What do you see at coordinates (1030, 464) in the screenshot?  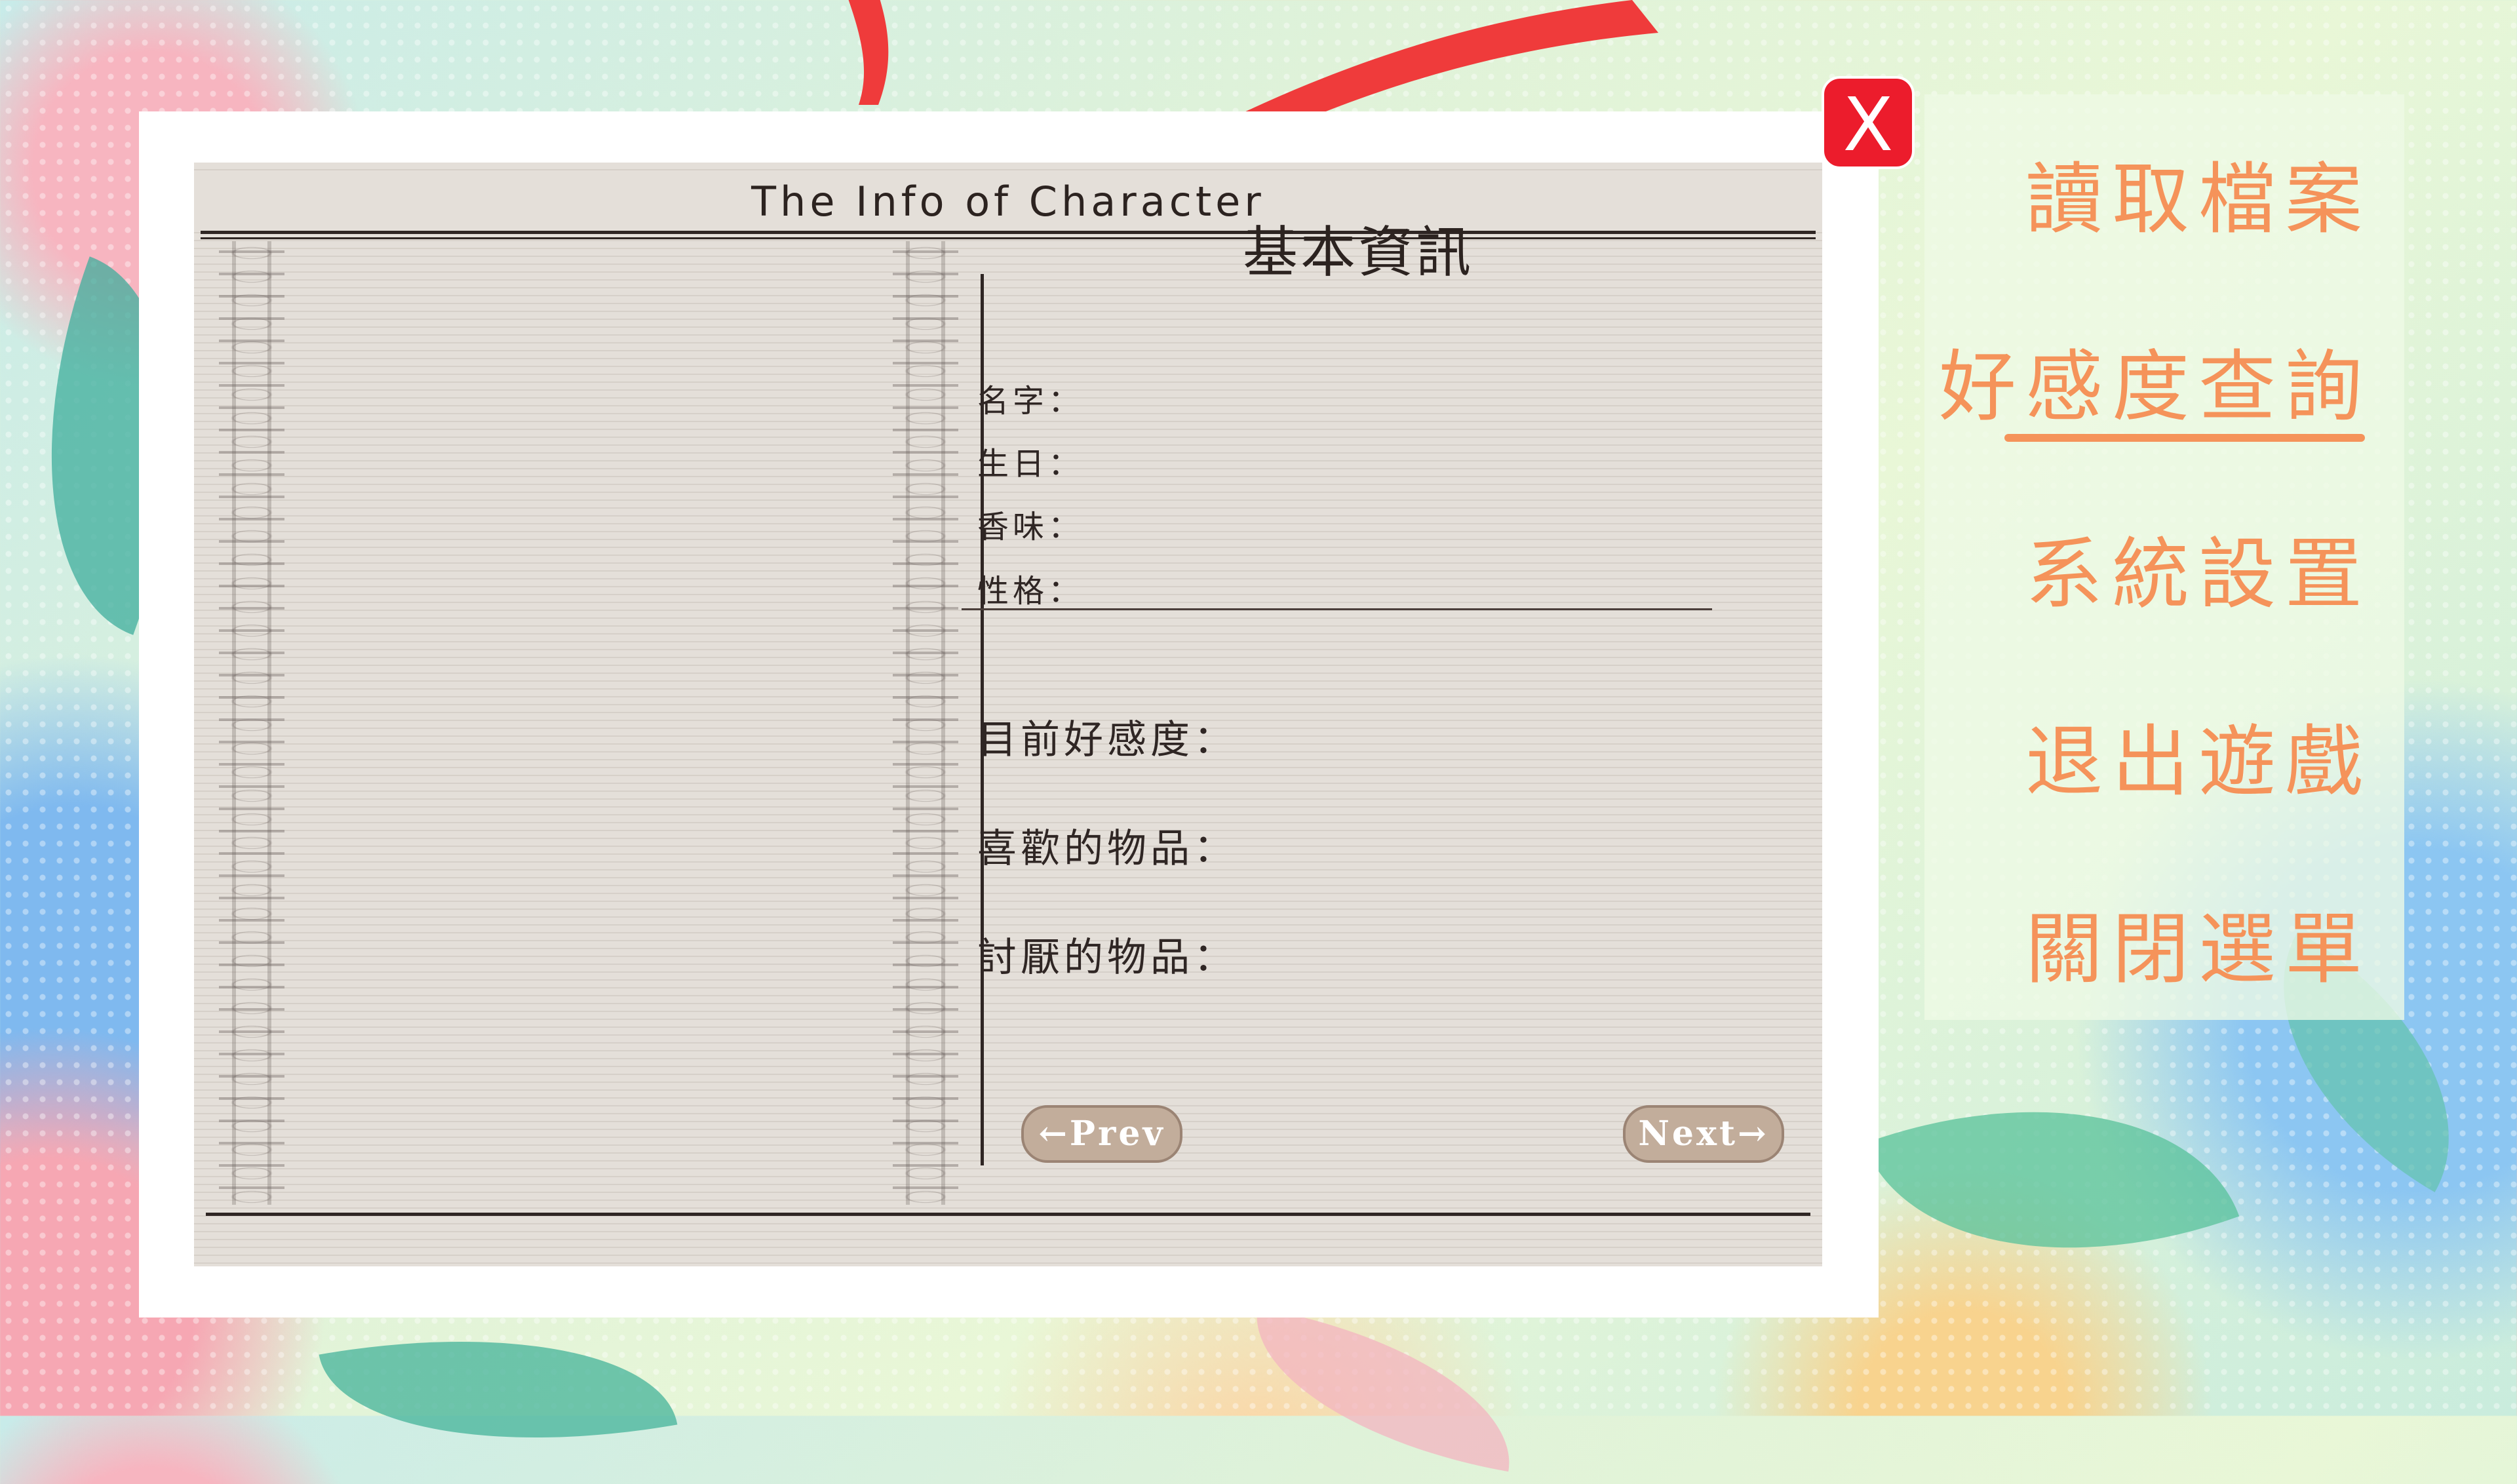 I see `field-birthday: 生日：` at bounding box center [1030, 464].